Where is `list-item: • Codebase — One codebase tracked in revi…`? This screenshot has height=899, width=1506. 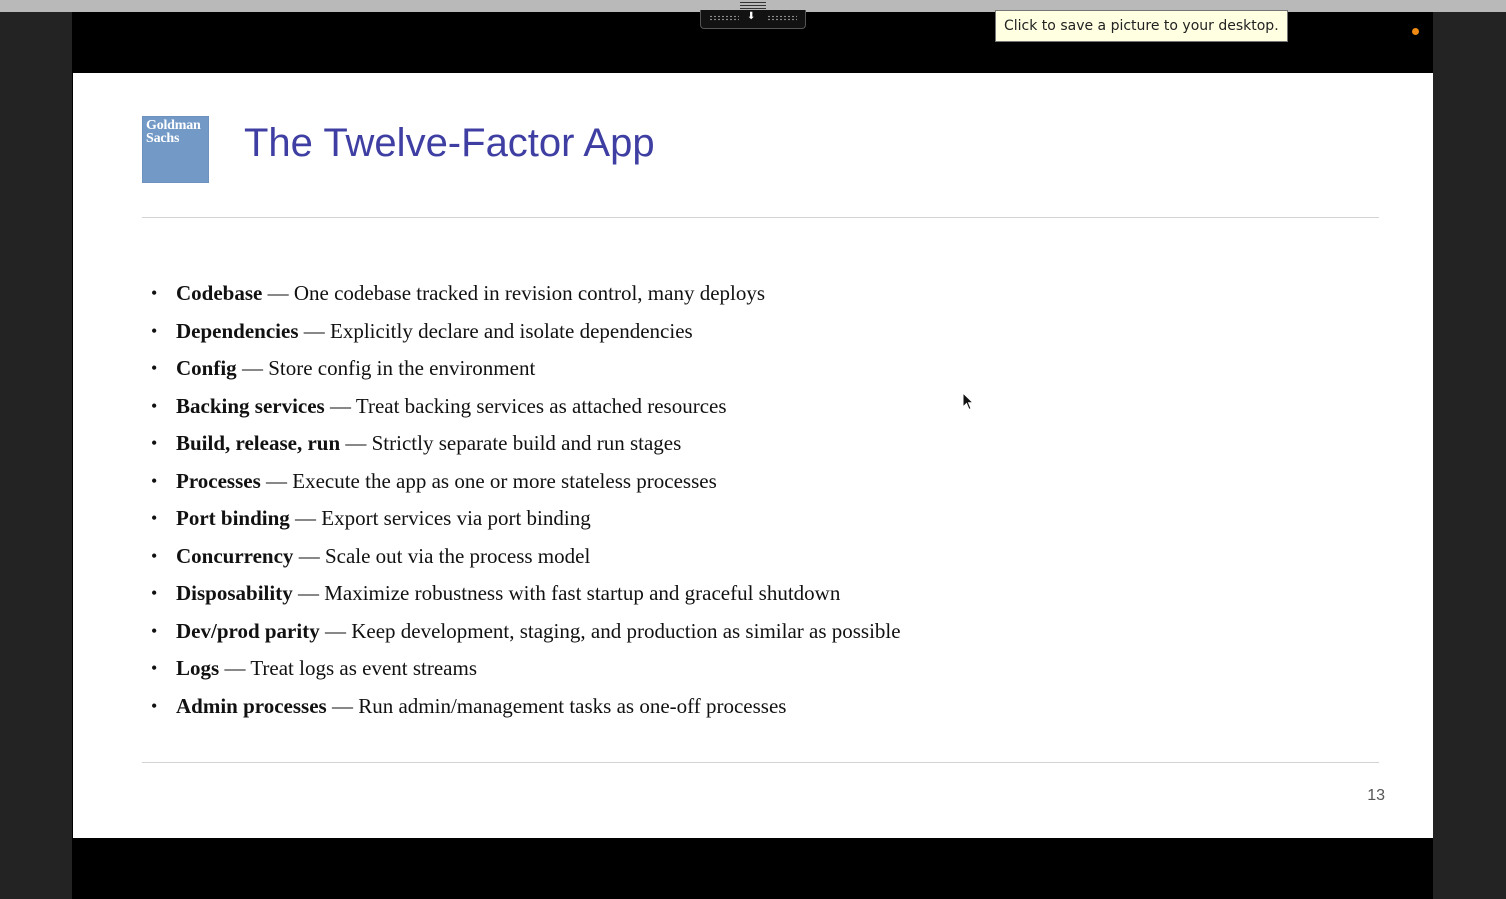 list-item: • Codebase — One codebase tracked in revi… is located at coordinates (526, 294).